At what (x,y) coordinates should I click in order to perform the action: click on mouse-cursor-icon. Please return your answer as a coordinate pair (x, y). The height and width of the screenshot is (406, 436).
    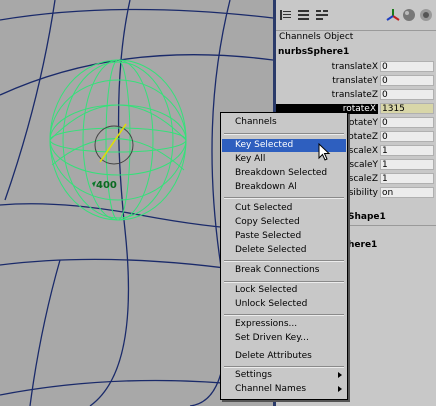
    Looking at the image, I should click on (324, 152).